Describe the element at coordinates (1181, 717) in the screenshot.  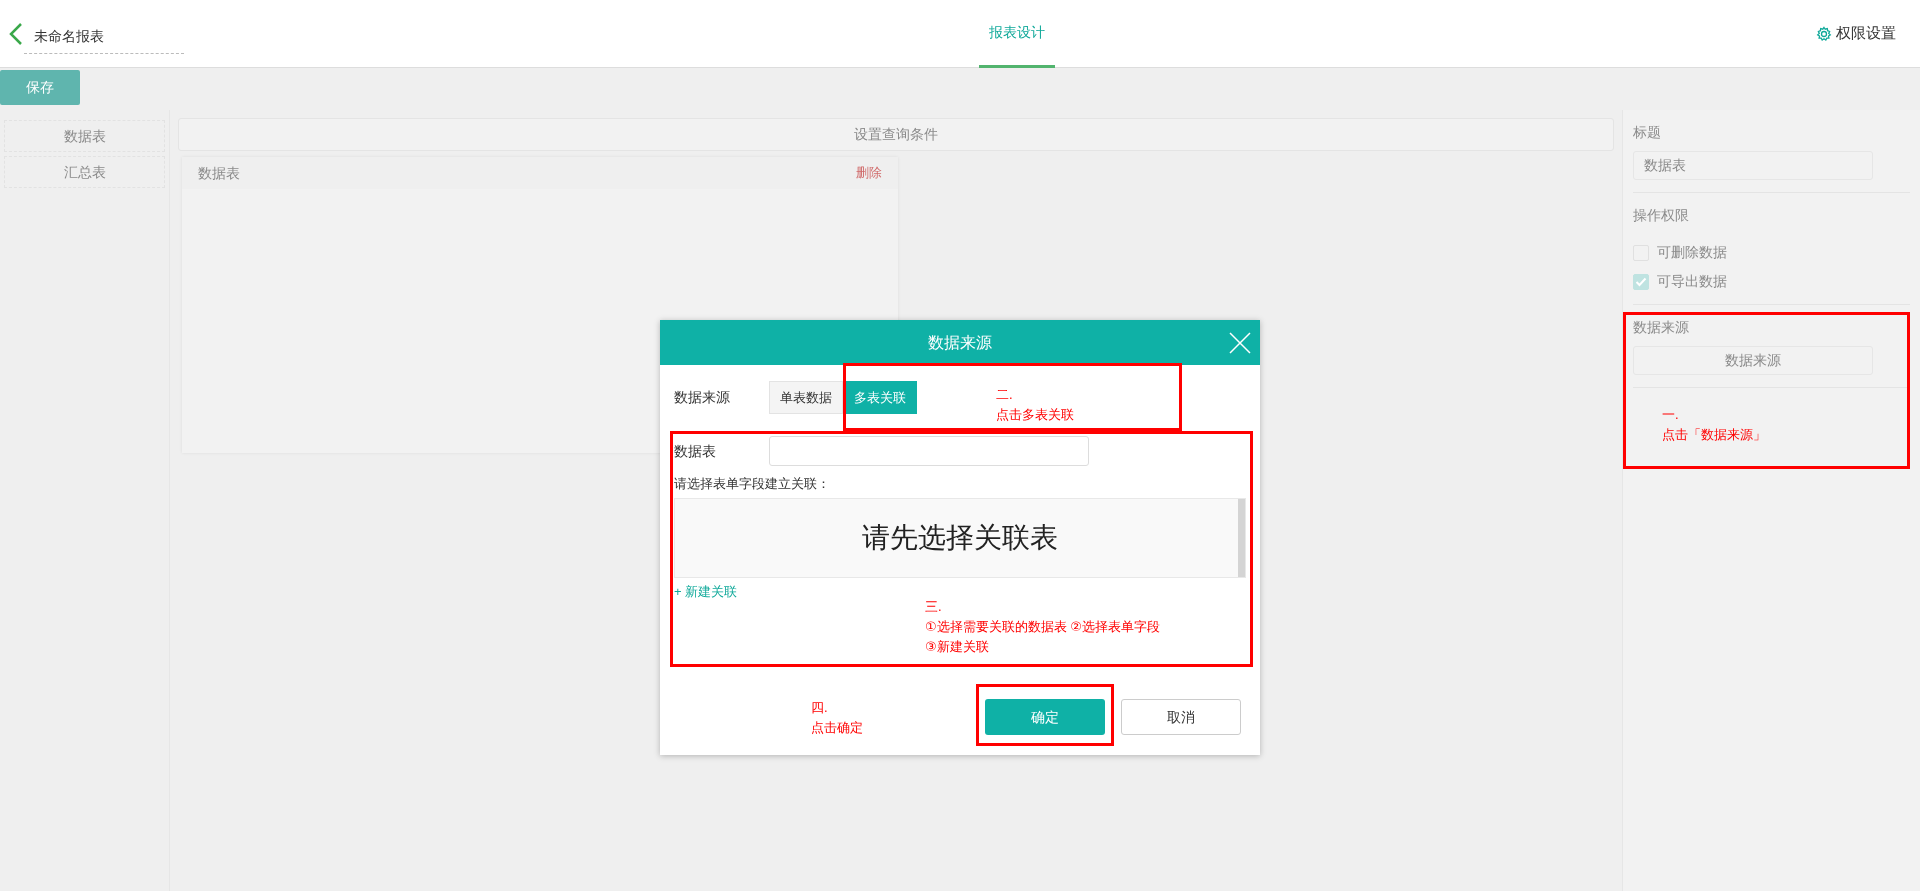
I see `cancel-button: 取消` at that location.